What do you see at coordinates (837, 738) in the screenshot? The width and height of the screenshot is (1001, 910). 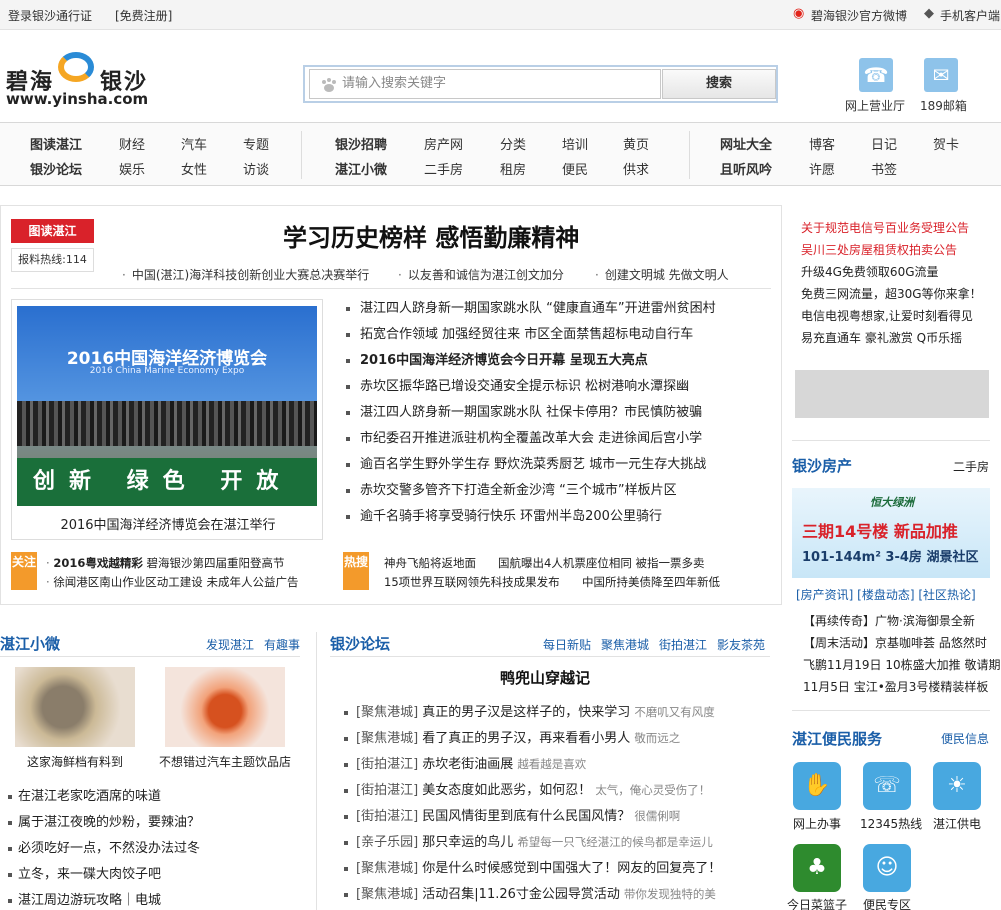 I see `service-section-title: 湛江便民服务` at bounding box center [837, 738].